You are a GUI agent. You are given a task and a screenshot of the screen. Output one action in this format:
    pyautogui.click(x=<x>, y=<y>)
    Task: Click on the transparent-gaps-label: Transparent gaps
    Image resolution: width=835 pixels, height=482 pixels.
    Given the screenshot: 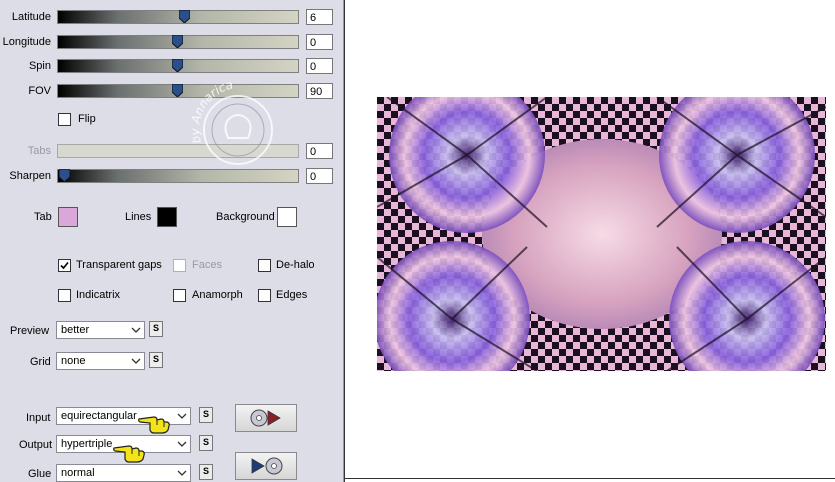 What is the action you would take?
    pyautogui.click(x=119, y=265)
    